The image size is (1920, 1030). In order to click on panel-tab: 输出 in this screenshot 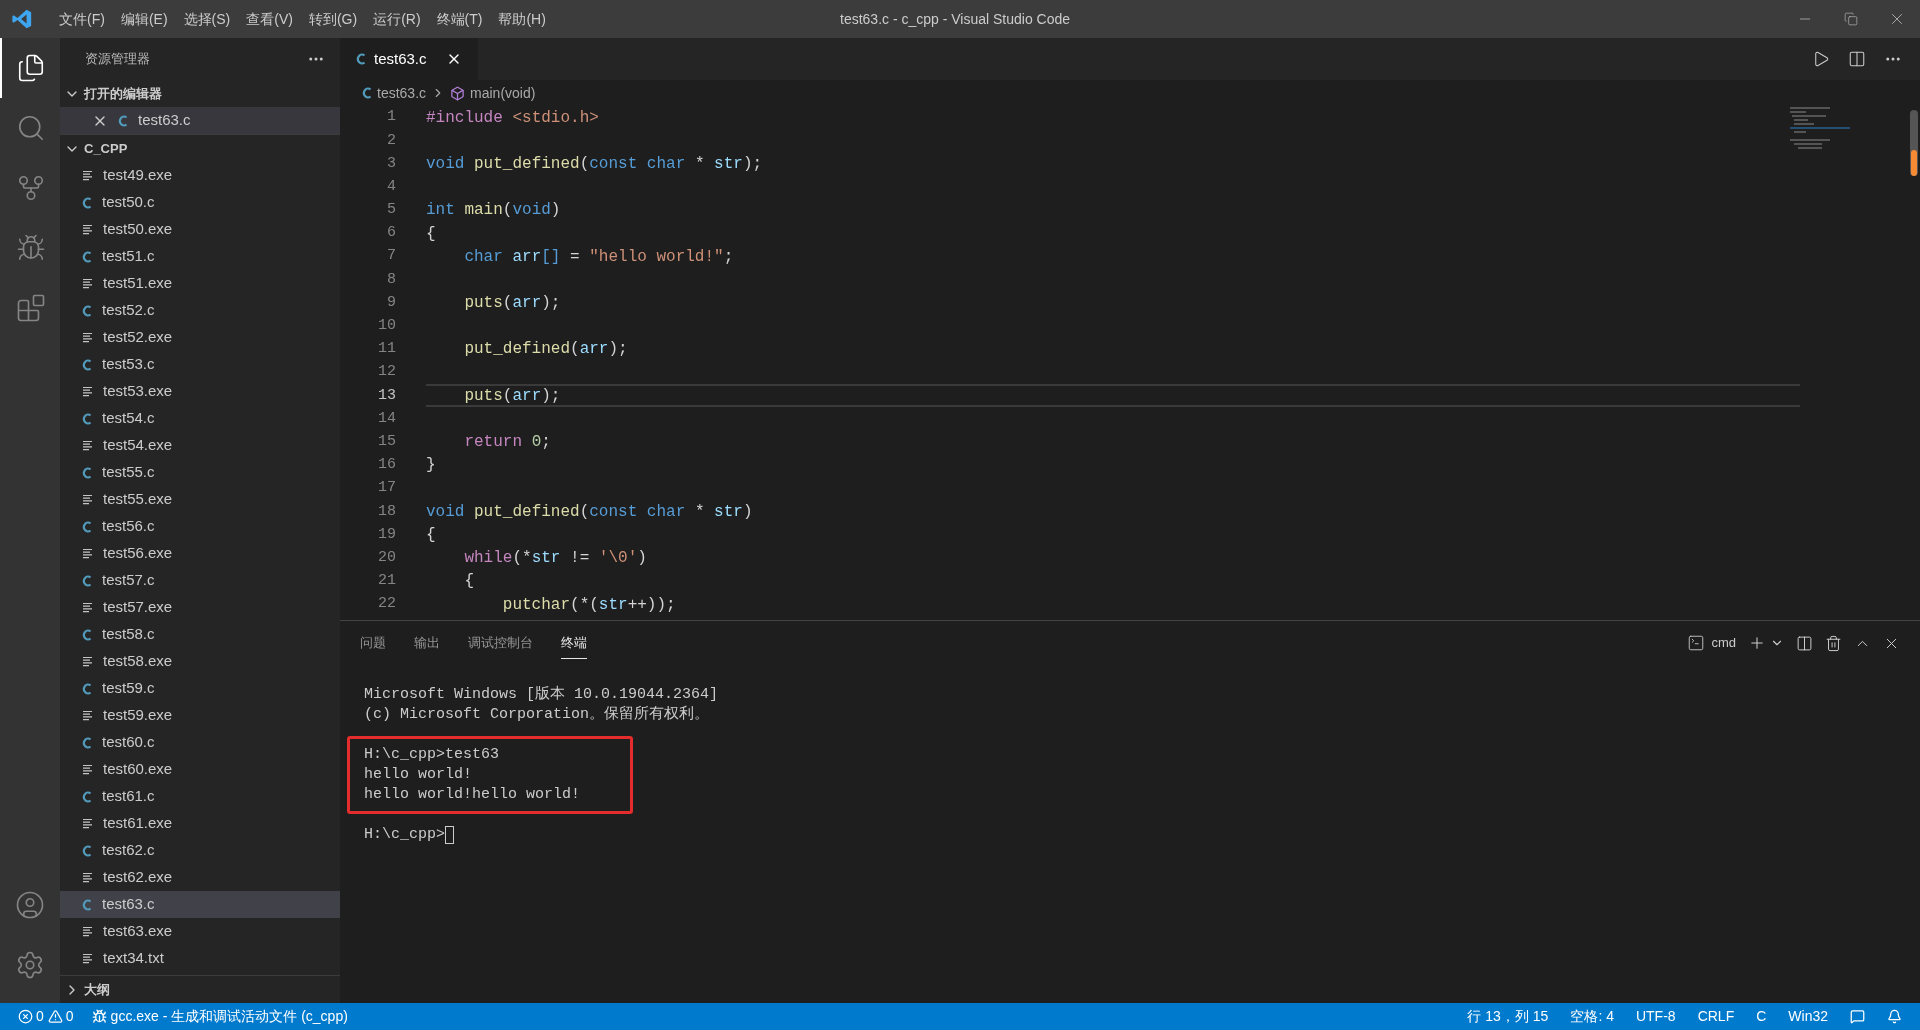, I will do `click(427, 643)`.